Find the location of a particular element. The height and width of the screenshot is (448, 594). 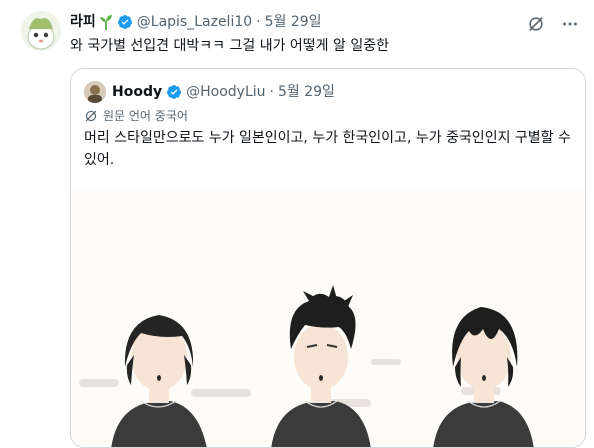

sprout-icon is located at coordinates (106, 22).